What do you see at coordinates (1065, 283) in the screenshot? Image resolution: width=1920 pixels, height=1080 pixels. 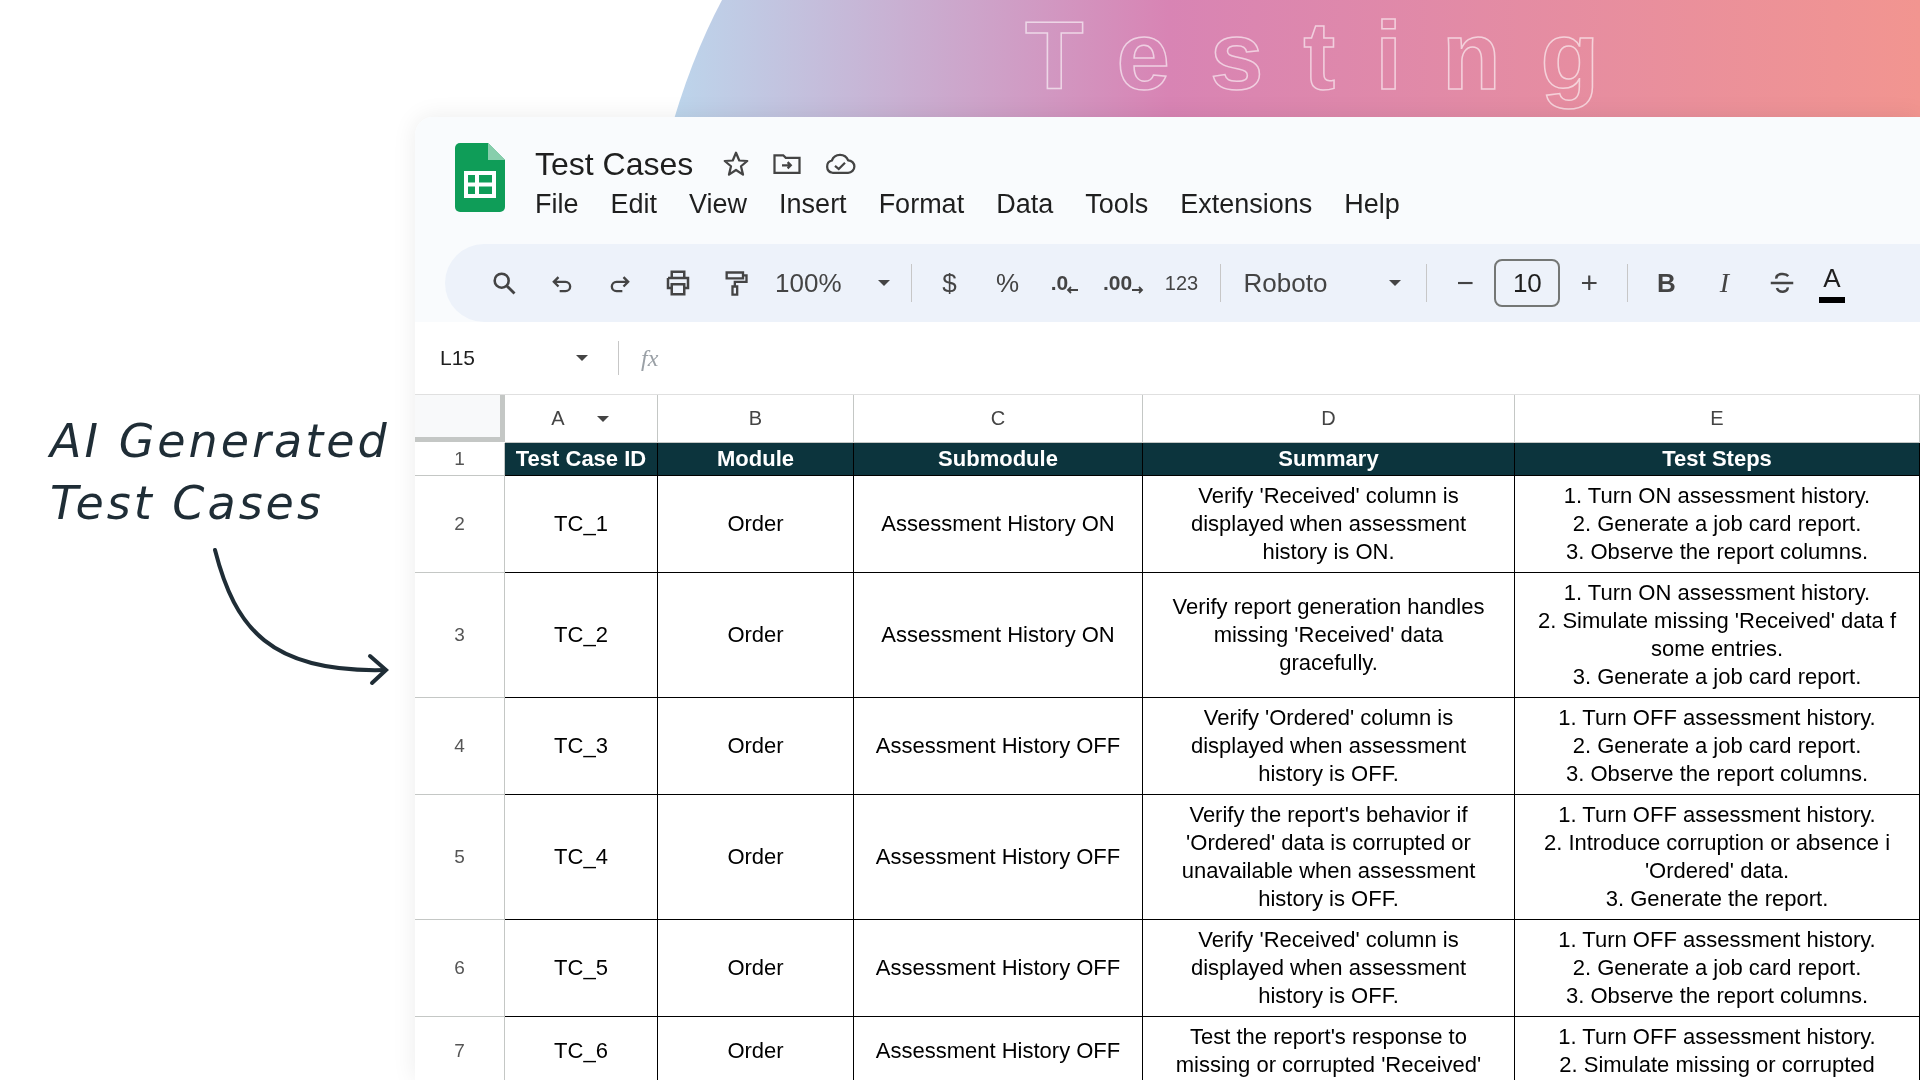 I see `decrease-decimals-button: .0` at bounding box center [1065, 283].